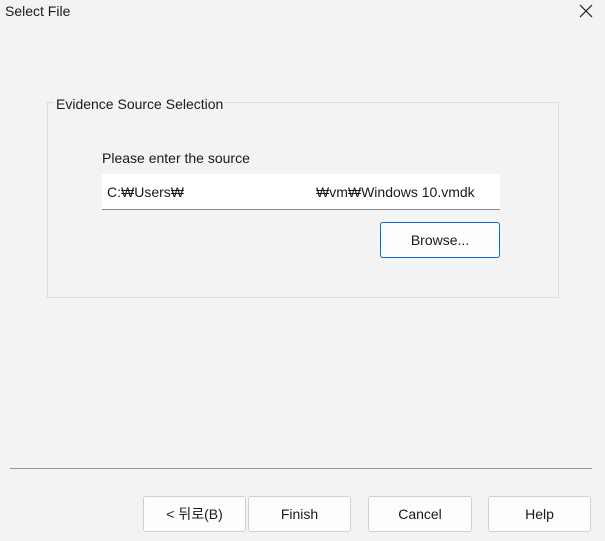 This screenshot has width=605, height=541. I want to click on source-path-head: C:₩Users₩, so click(145, 192).